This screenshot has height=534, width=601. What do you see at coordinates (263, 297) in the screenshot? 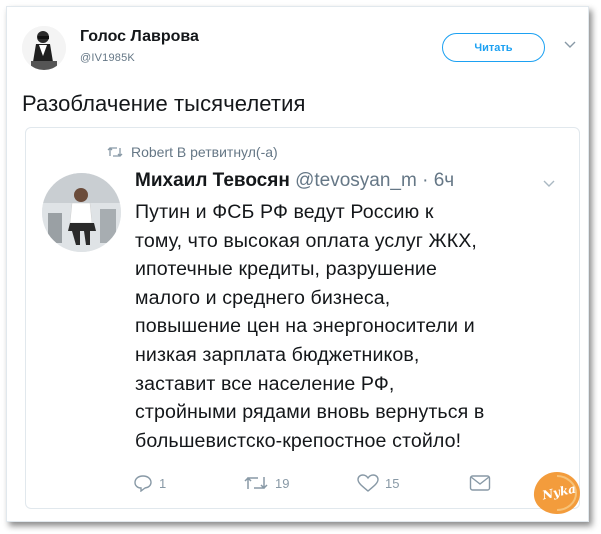
I see `quoted-text-line: малого и среднего бизнеса,` at bounding box center [263, 297].